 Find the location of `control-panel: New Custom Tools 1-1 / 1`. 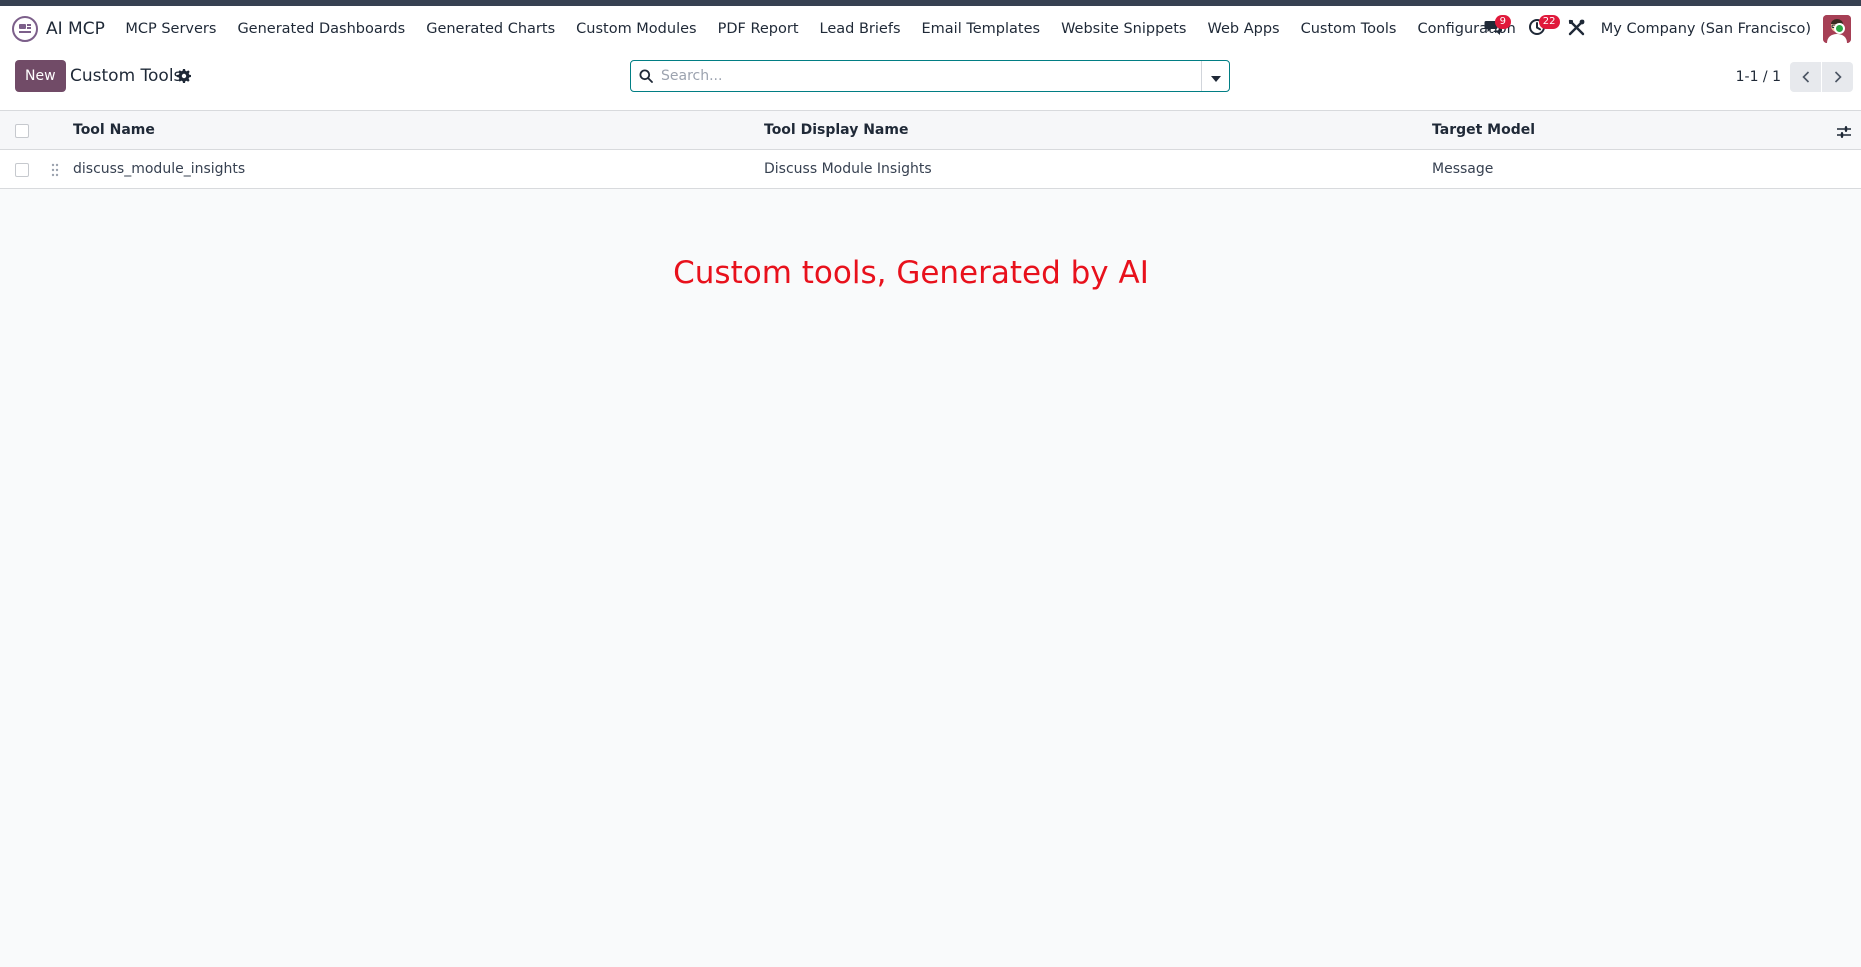

control-panel: New Custom Tools 1-1 / 1 is located at coordinates (930, 81).